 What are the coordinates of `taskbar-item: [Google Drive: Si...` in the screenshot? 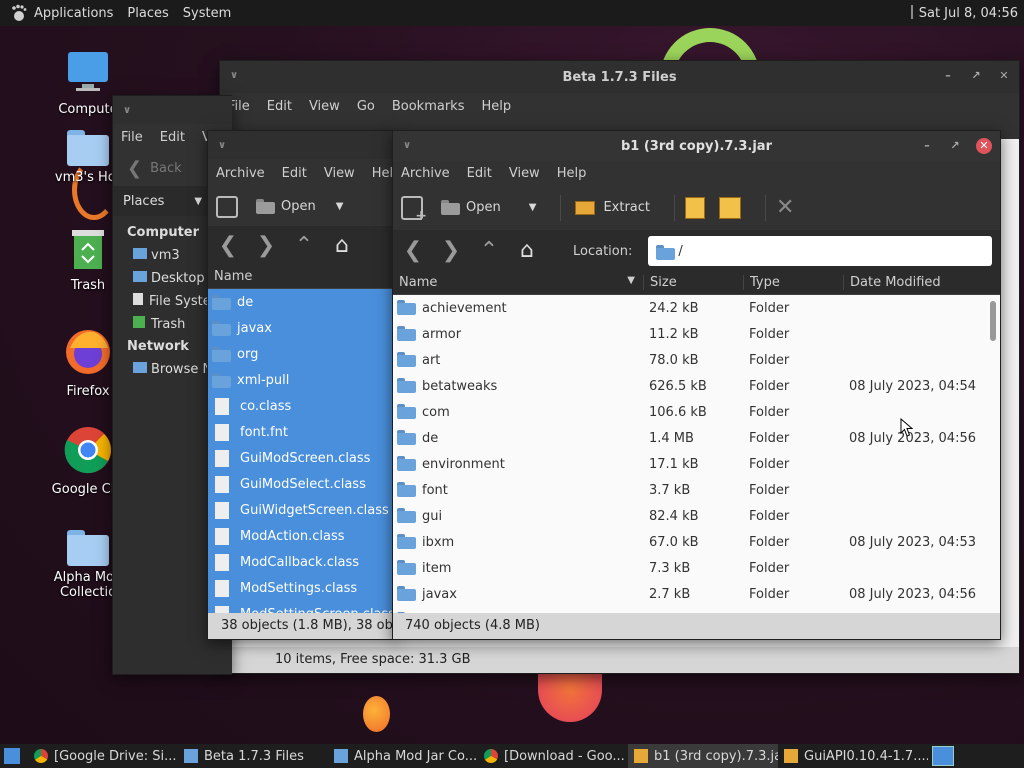 It's located at (103, 756).